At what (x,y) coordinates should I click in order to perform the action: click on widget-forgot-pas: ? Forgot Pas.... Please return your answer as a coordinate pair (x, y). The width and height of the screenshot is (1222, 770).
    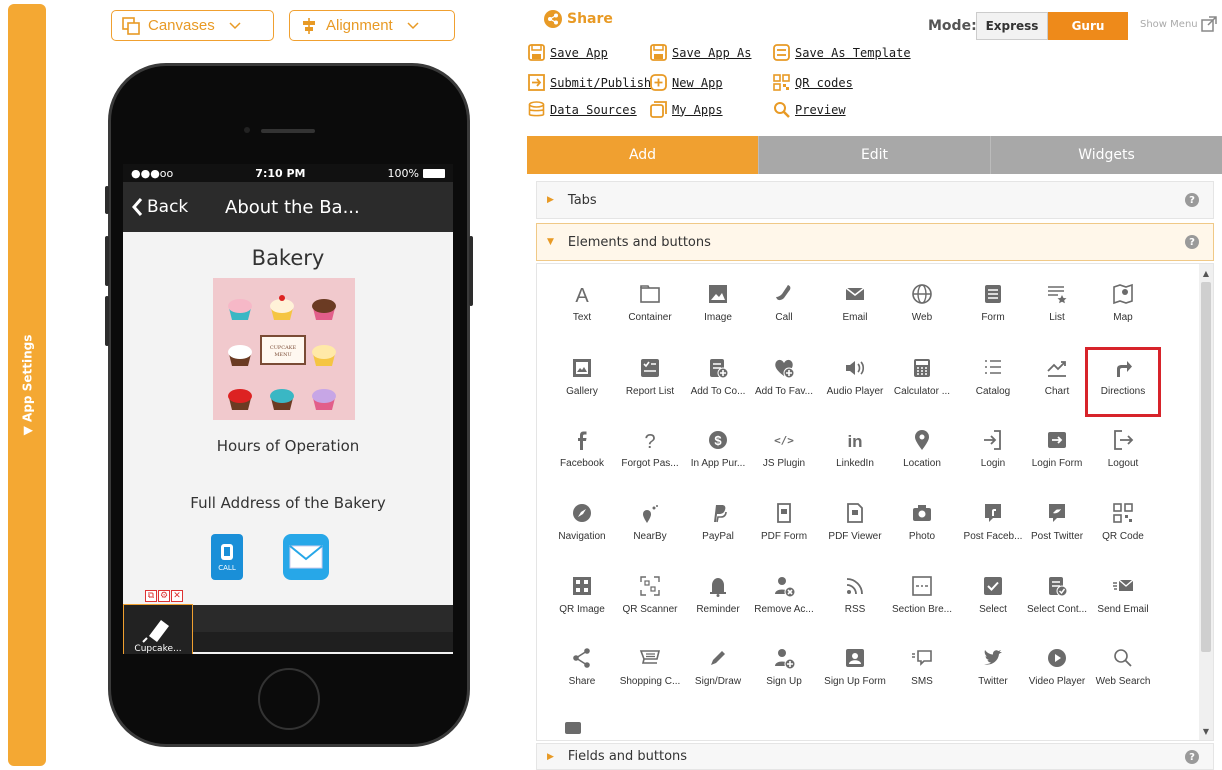
    Looking at the image, I should click on (650, 454).